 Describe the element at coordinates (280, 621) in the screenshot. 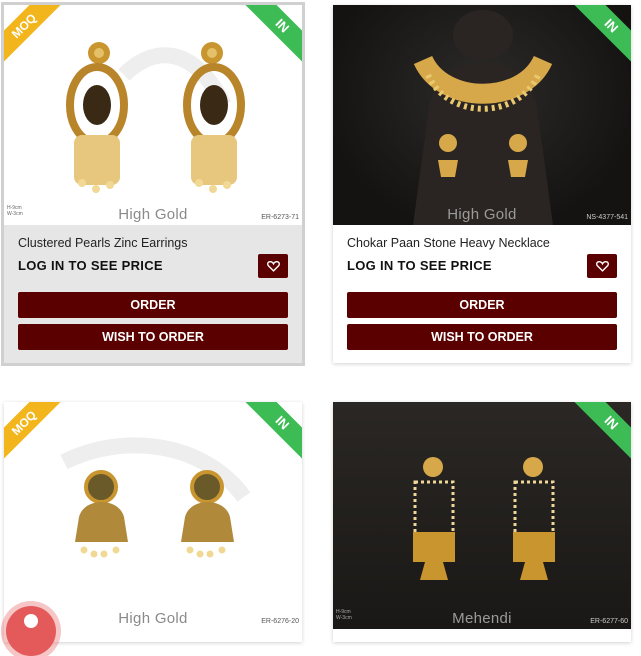

I see `product-code: ER-6276-20` at that location.